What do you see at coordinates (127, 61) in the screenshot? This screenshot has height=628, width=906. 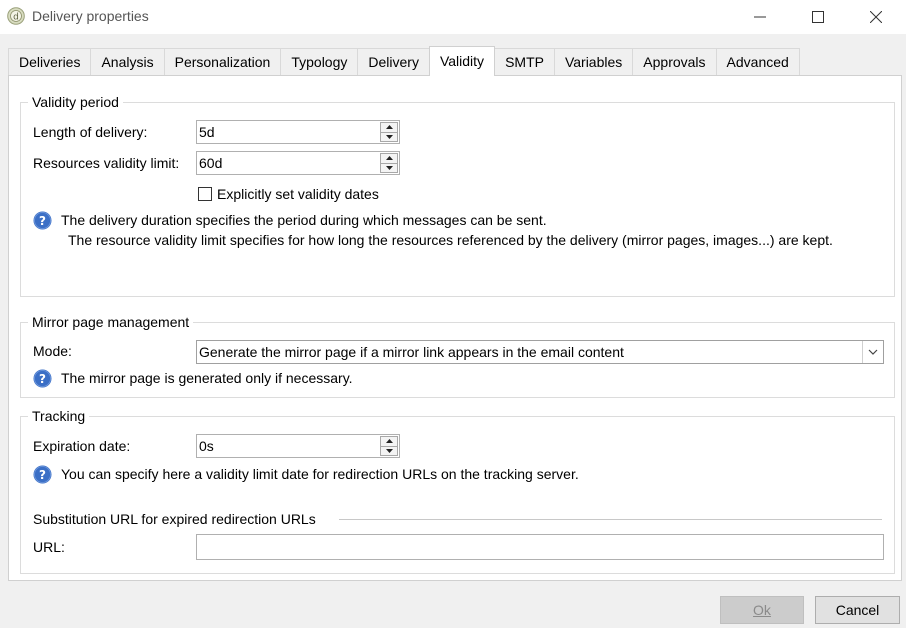 I see `tab-analysis: Analysis` at bounding box center [127, 61].